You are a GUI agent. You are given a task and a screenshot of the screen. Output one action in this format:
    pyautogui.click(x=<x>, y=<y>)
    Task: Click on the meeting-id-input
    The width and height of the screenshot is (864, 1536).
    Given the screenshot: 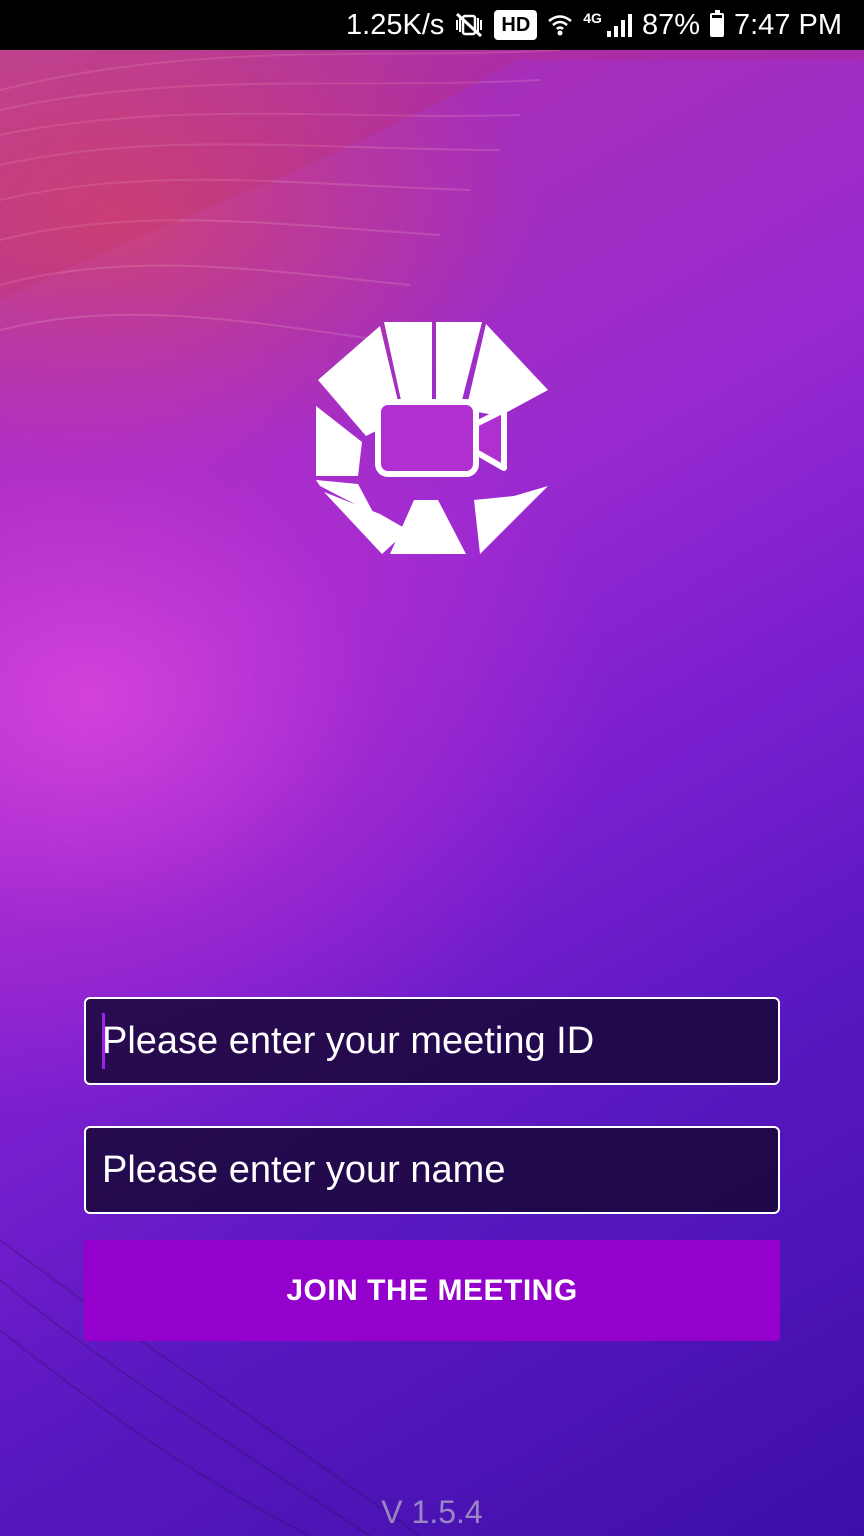 What is the action you would take?
    pyautogui.click(x=432, y=1041)
    